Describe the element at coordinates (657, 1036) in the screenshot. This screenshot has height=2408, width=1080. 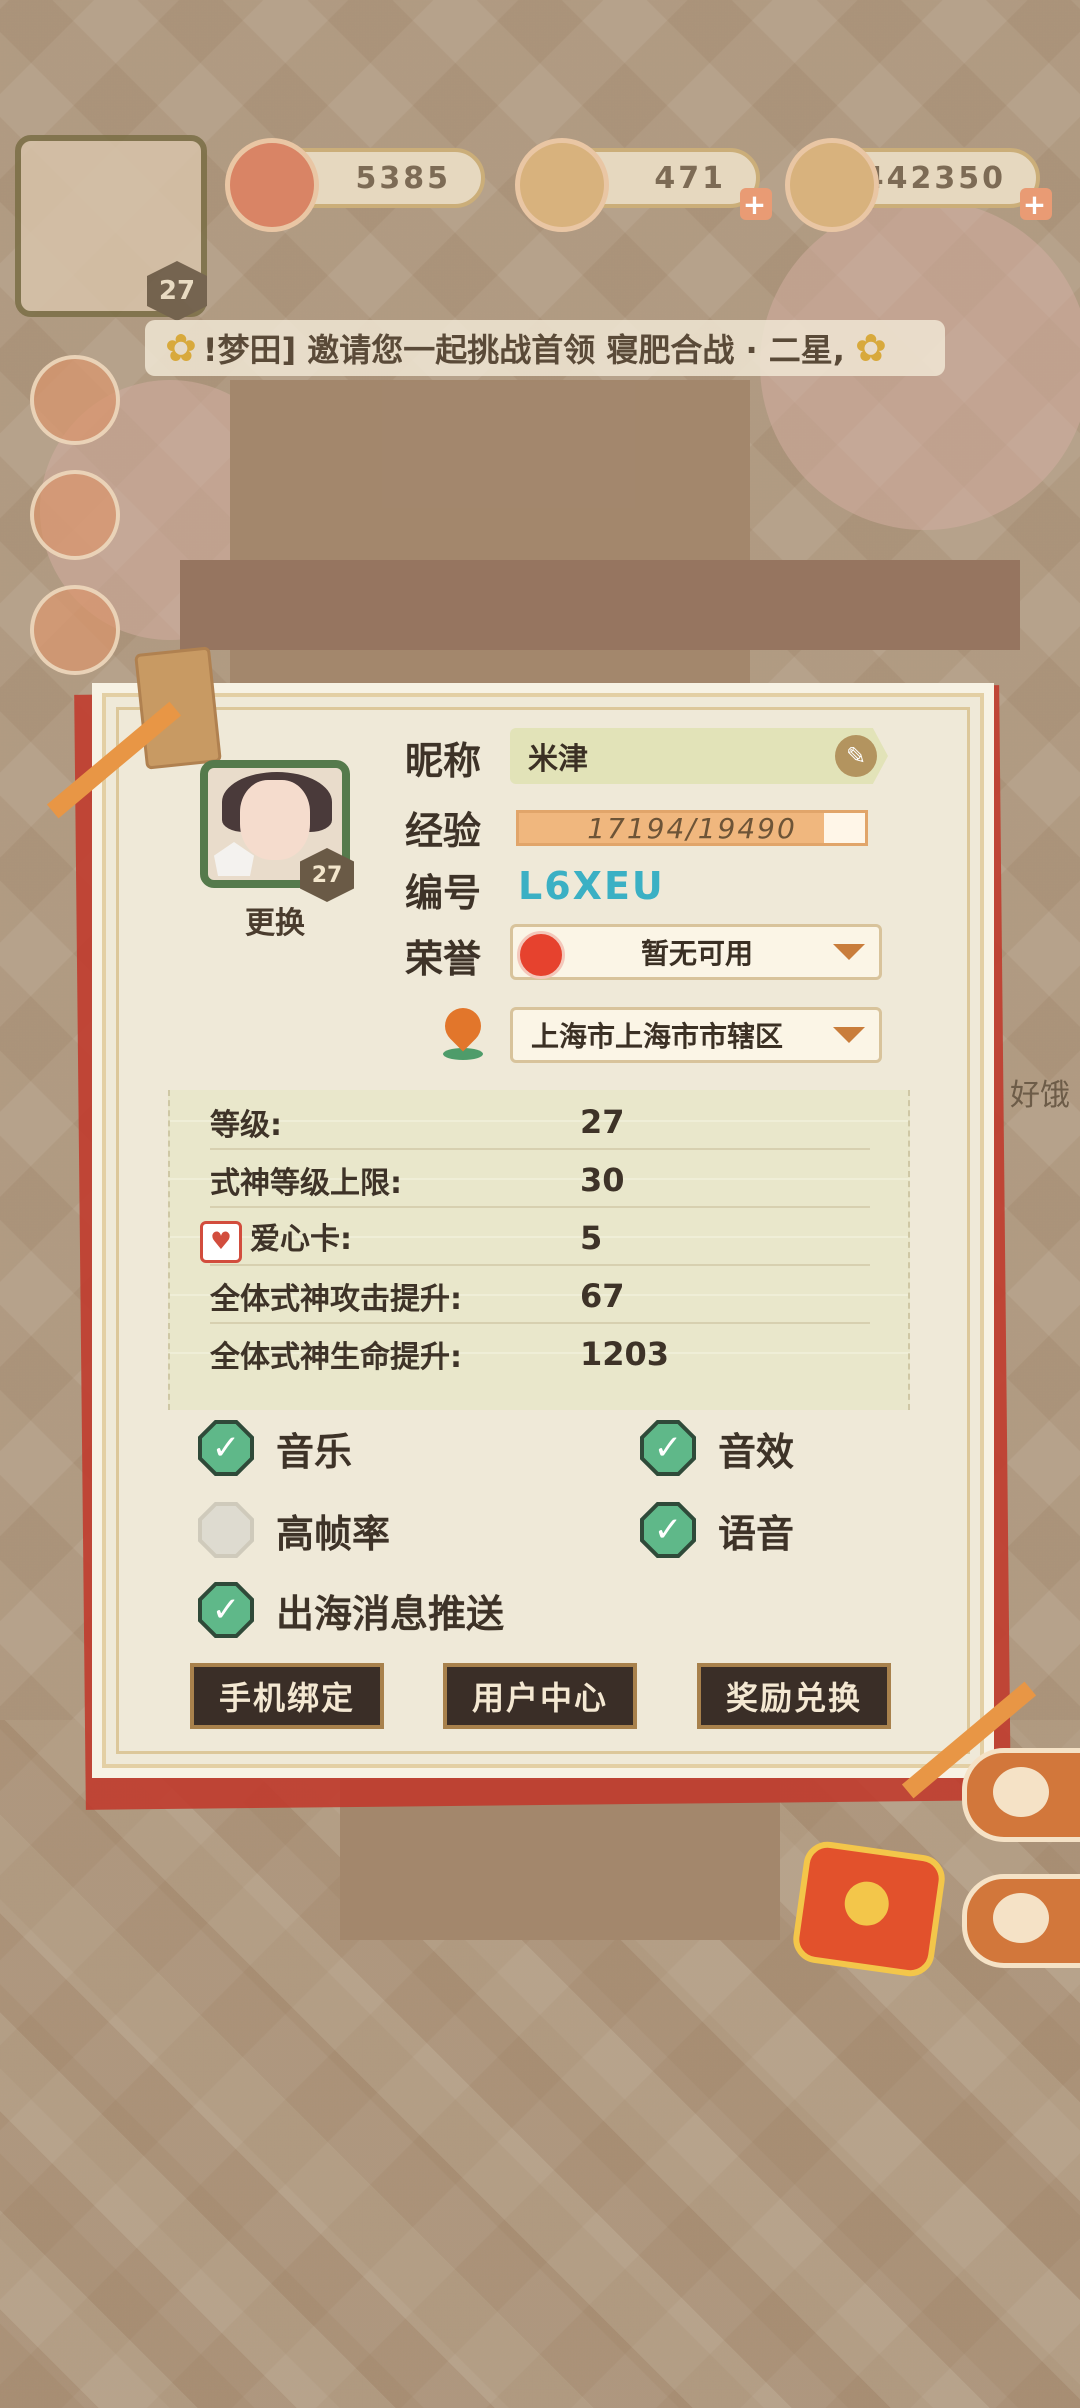
I see `location-value: 上海市上海市市辖区` at that location.